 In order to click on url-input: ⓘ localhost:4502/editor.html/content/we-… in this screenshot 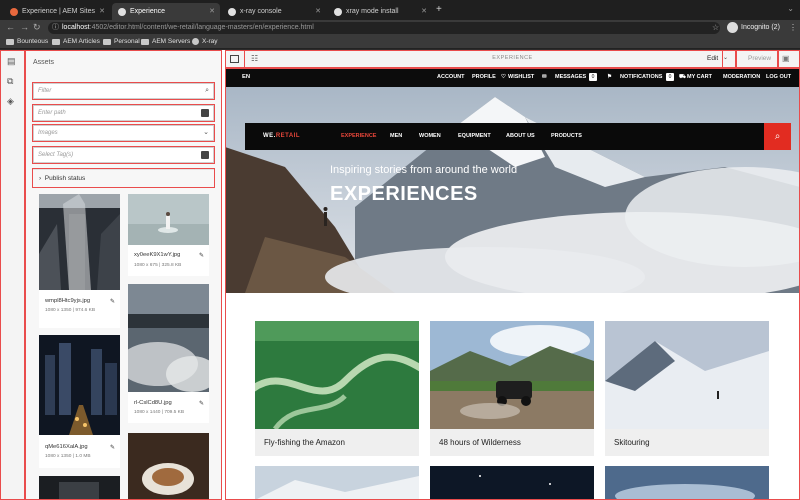, I will do `click(384, 28)`.